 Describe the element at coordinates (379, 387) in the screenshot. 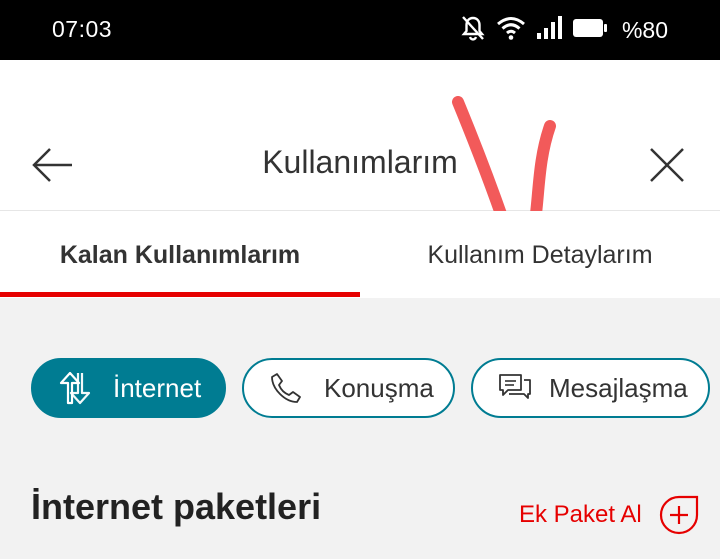

I see `filter-konusma-label: Konuşma` at that location.